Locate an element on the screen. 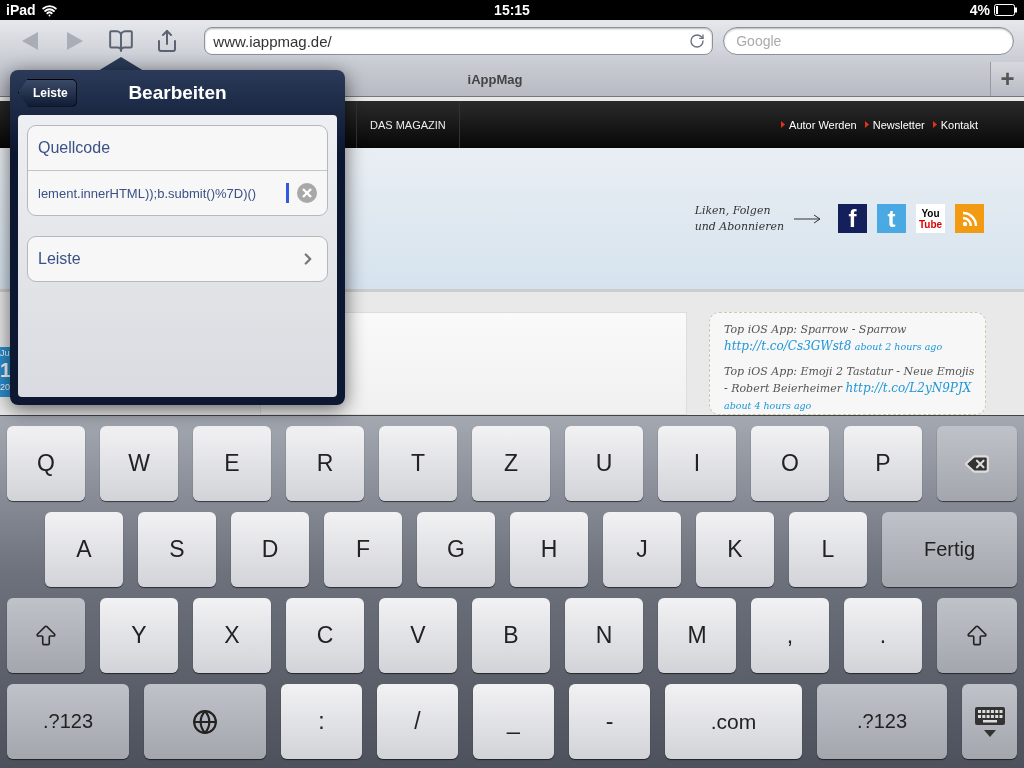  key: Z is located at coordinates (511, 463).